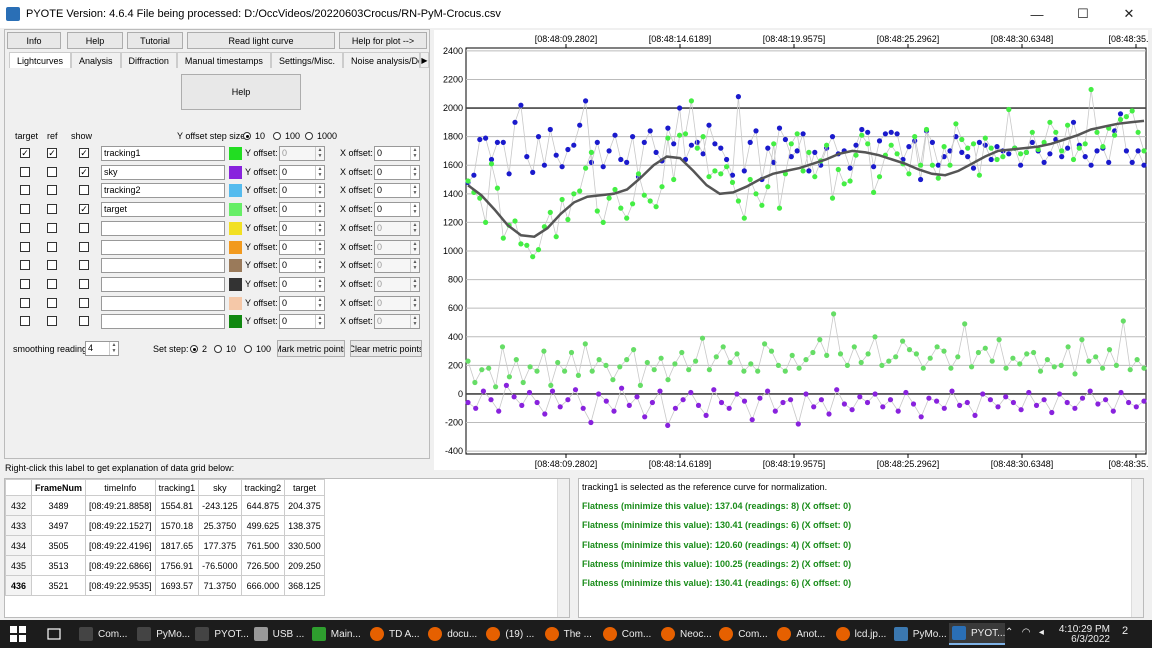 This screenshot has height=648, width=1152. What do you see at coordinates (120, 525) in the screenshot?
I see `table-cell: [08:49:22.1527]` at bounding box center [120, 525].